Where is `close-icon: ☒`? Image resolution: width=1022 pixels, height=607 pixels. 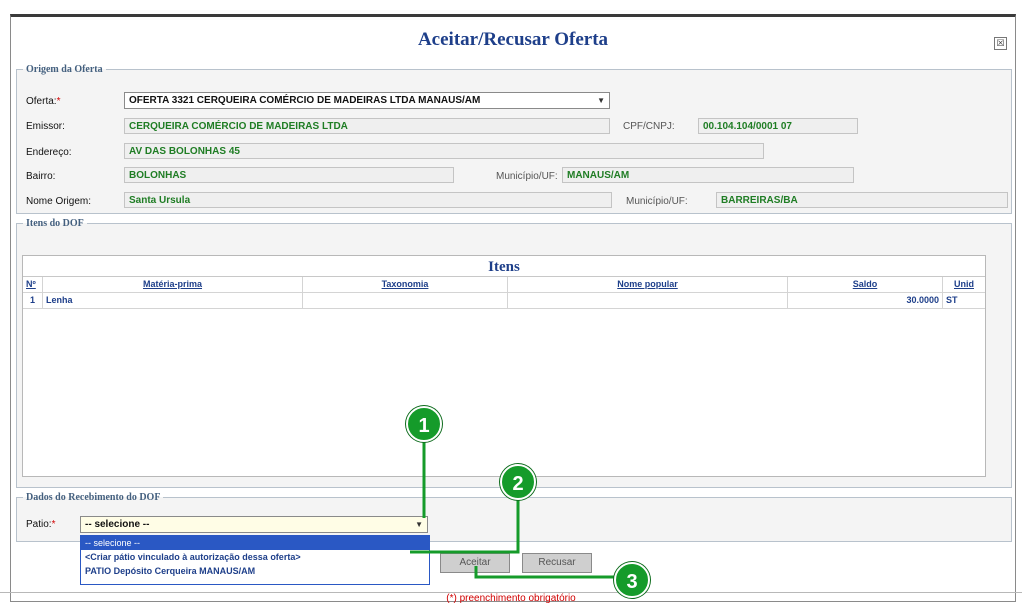
close-icon: ☒ is located at coordinates (1000, 43).